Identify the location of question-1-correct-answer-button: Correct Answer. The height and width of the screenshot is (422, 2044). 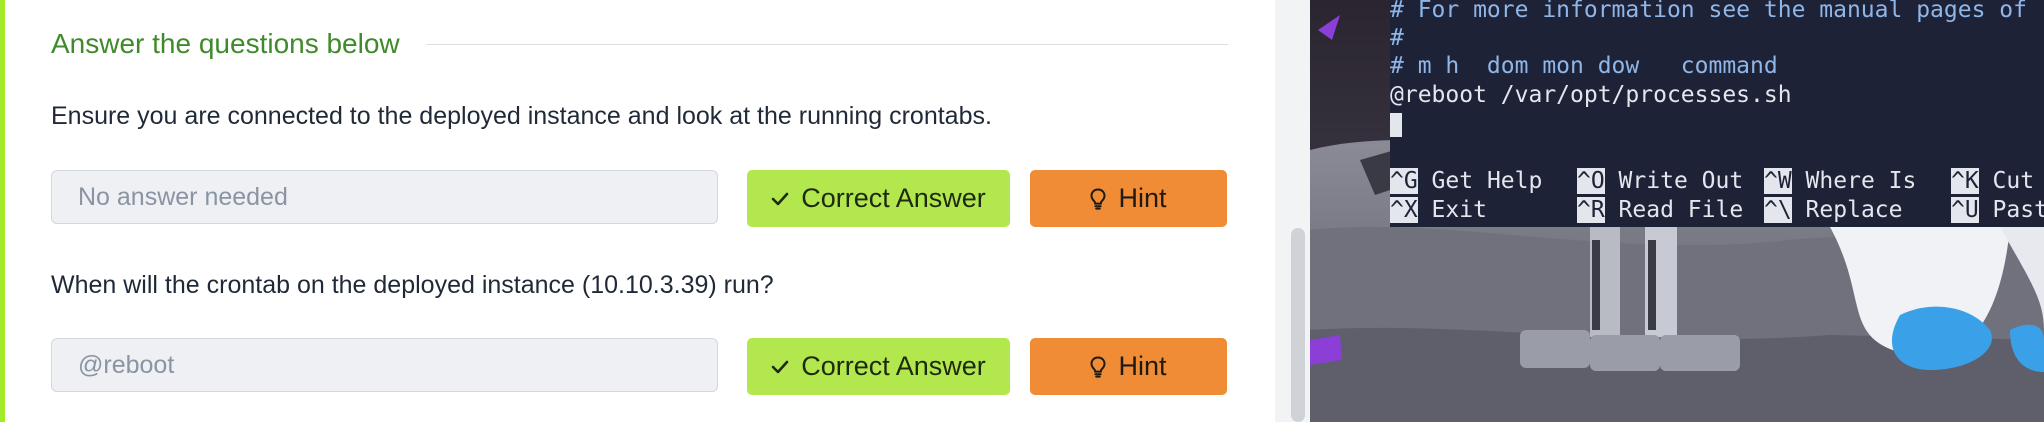
(878, 198).